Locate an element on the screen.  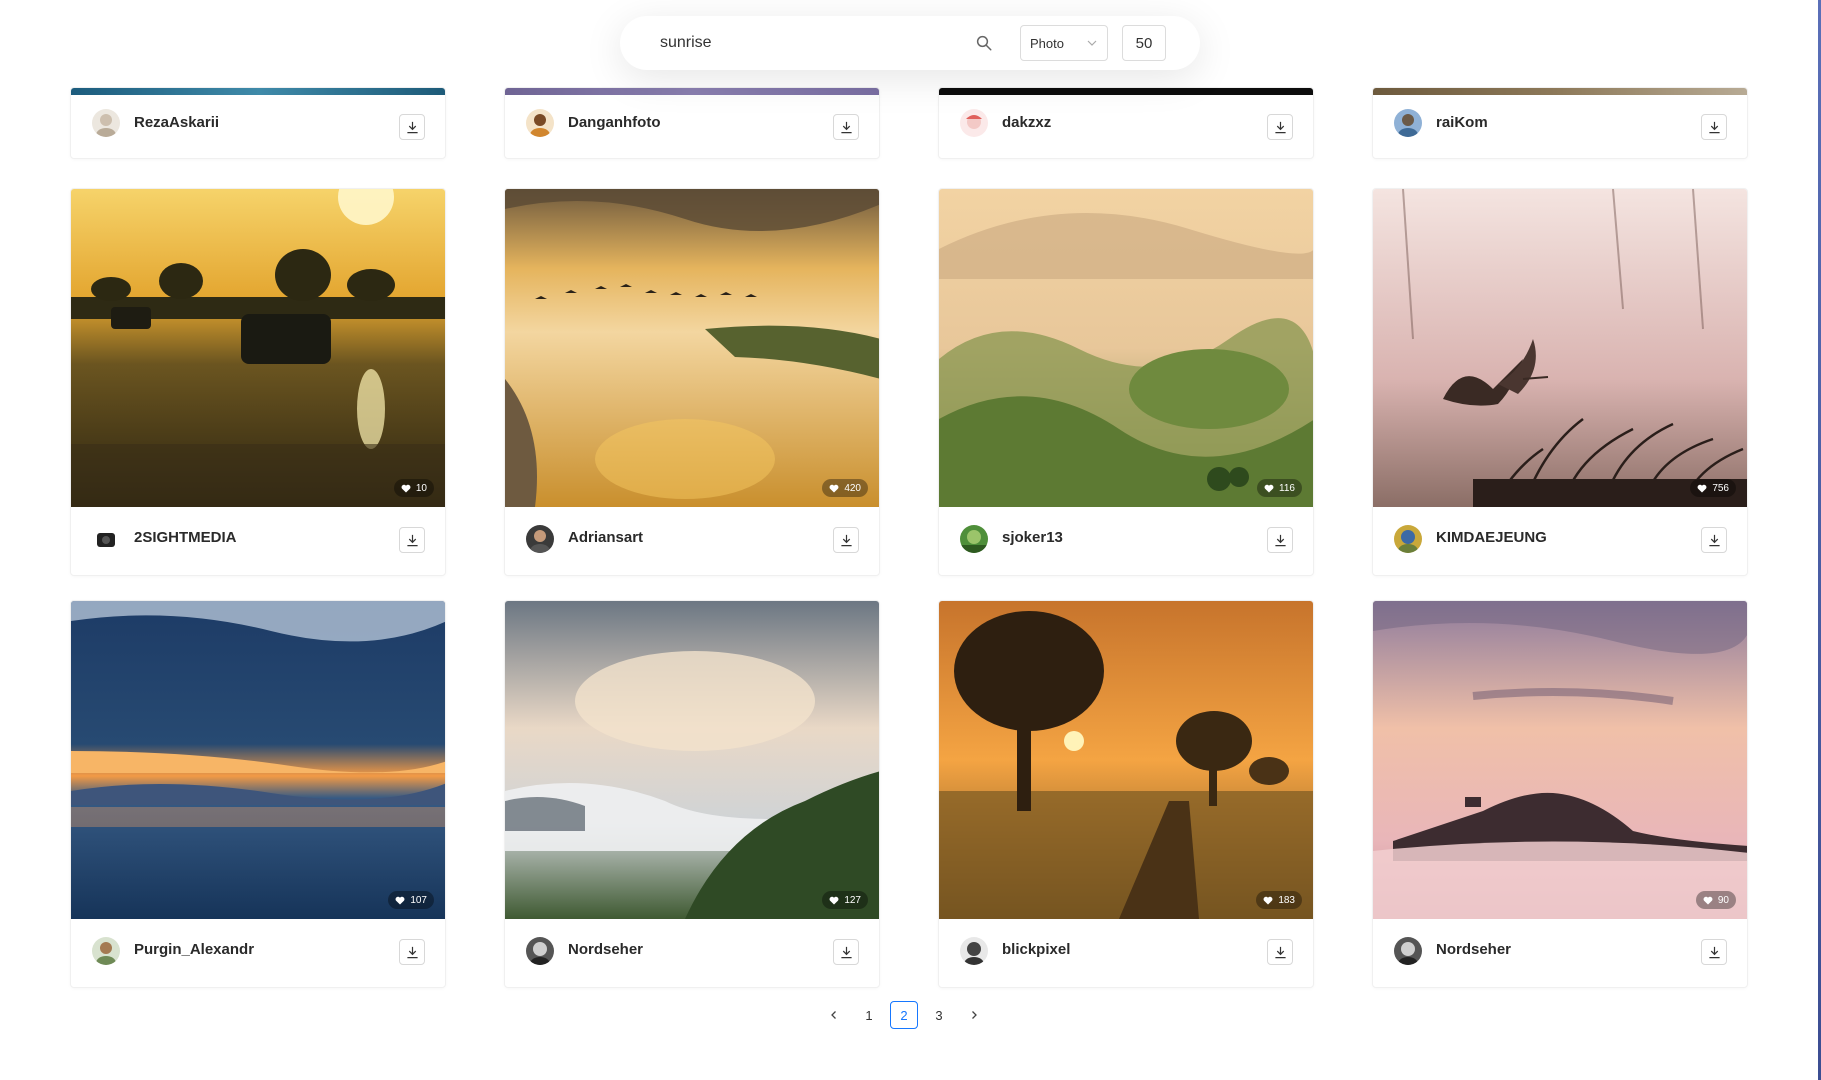
page-button-2: 2 is located at coordinates (904, 1015).